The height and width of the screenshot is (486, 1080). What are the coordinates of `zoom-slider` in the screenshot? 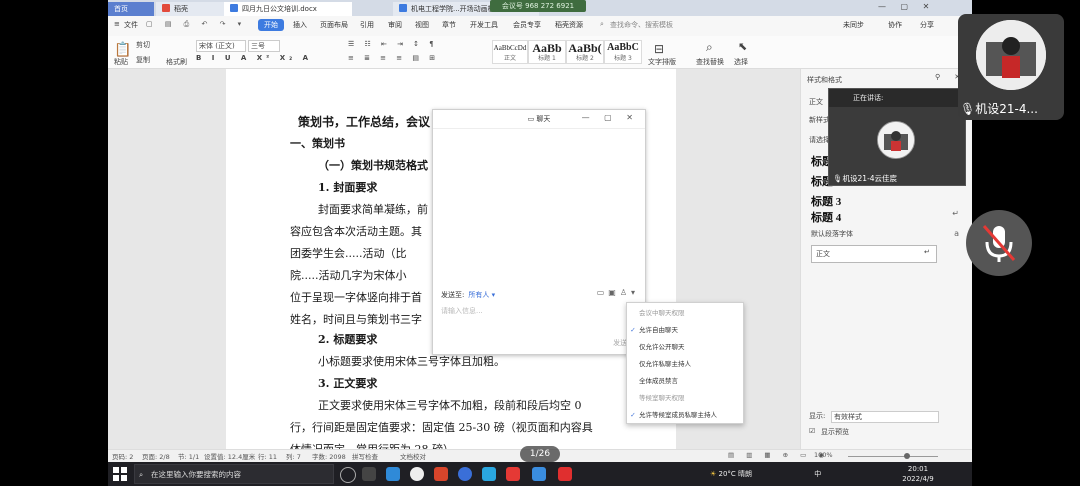 It's located at (893, 456).